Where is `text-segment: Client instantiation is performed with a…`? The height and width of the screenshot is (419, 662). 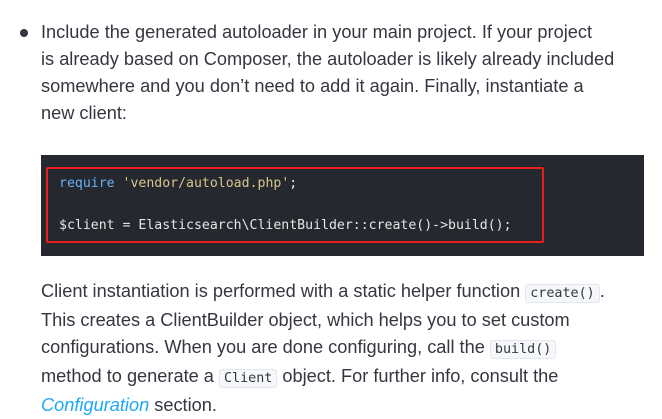
text-segment: Client instantiation is performed with a… is located at coordinates (283, 291).